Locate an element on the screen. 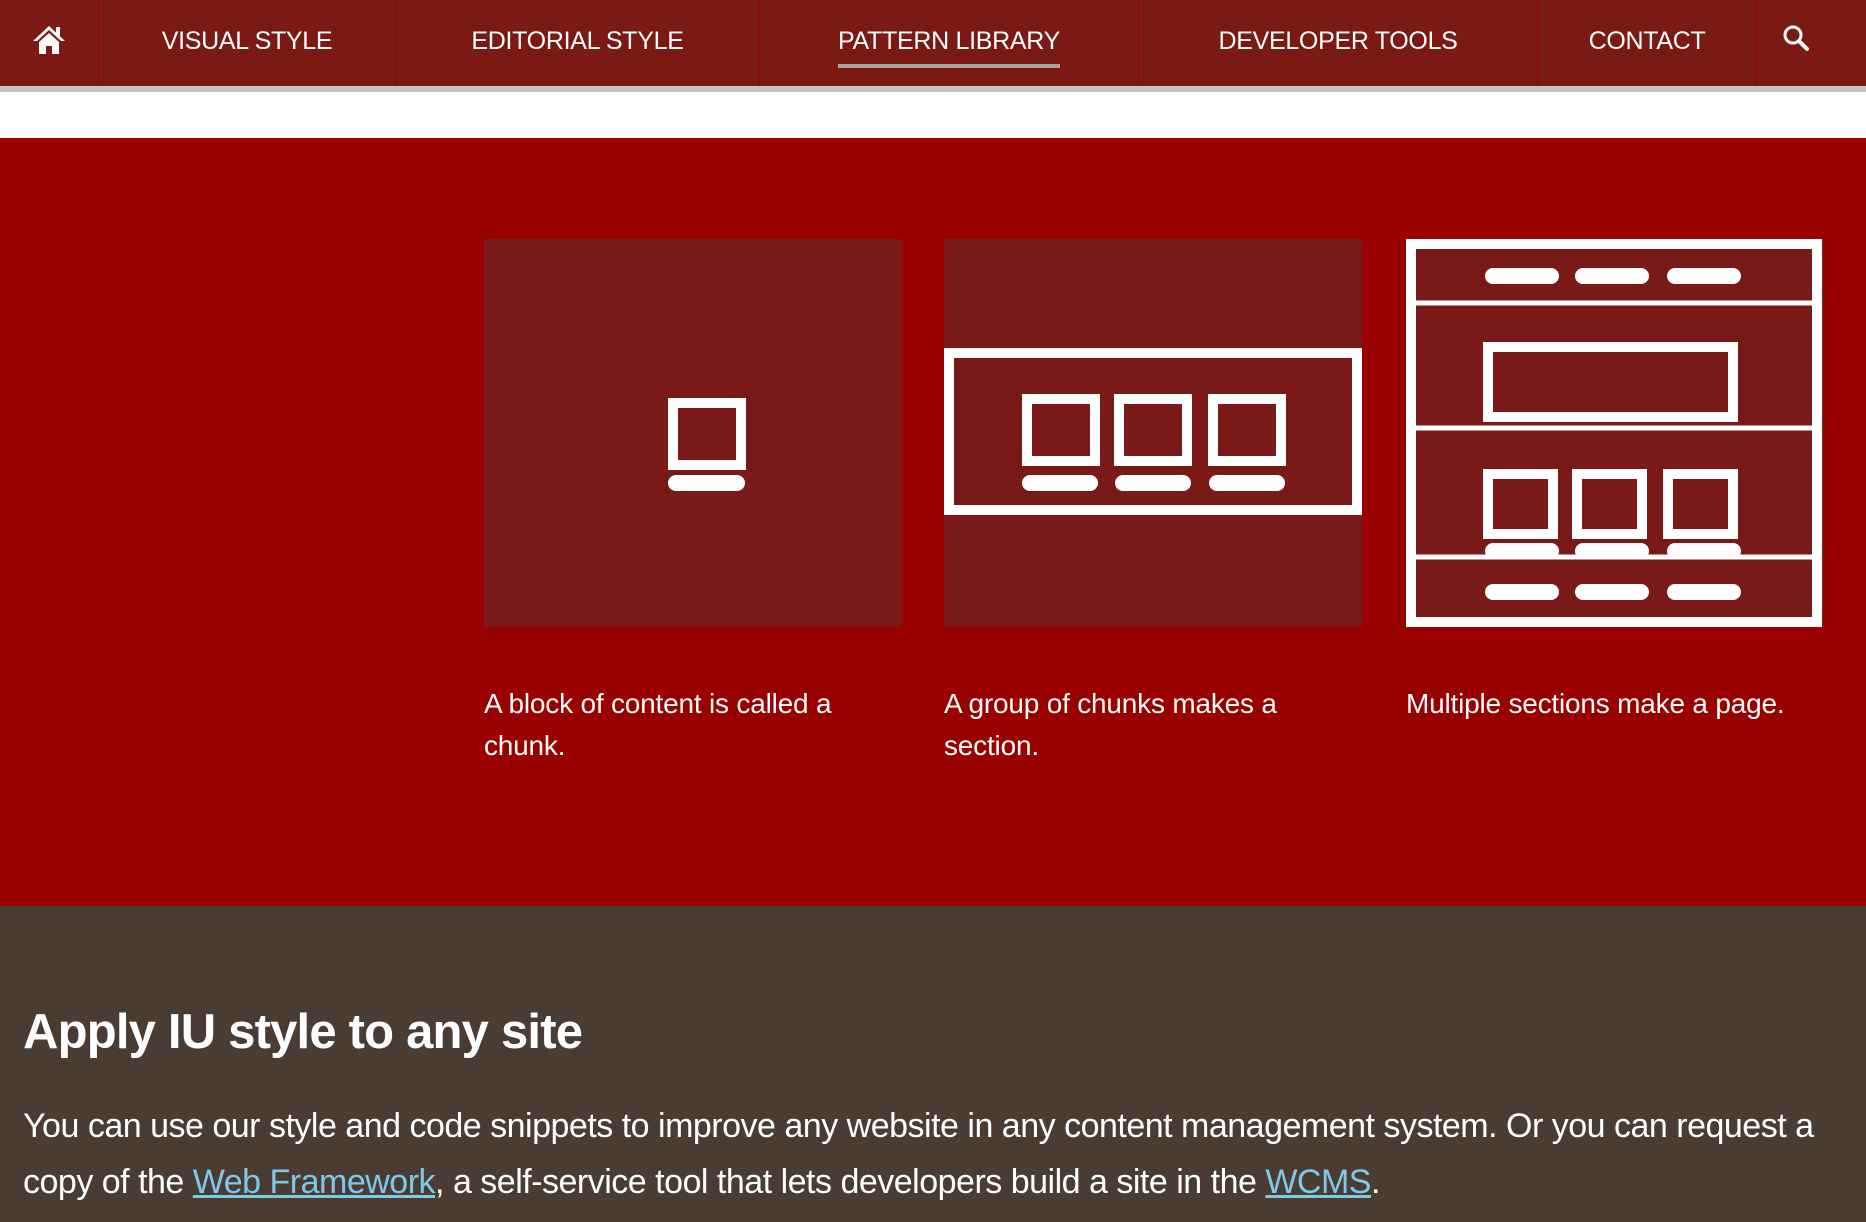 This screenshot has height=1222, width=1866. section-diagram-icon is located at coordinates (1153, 431).